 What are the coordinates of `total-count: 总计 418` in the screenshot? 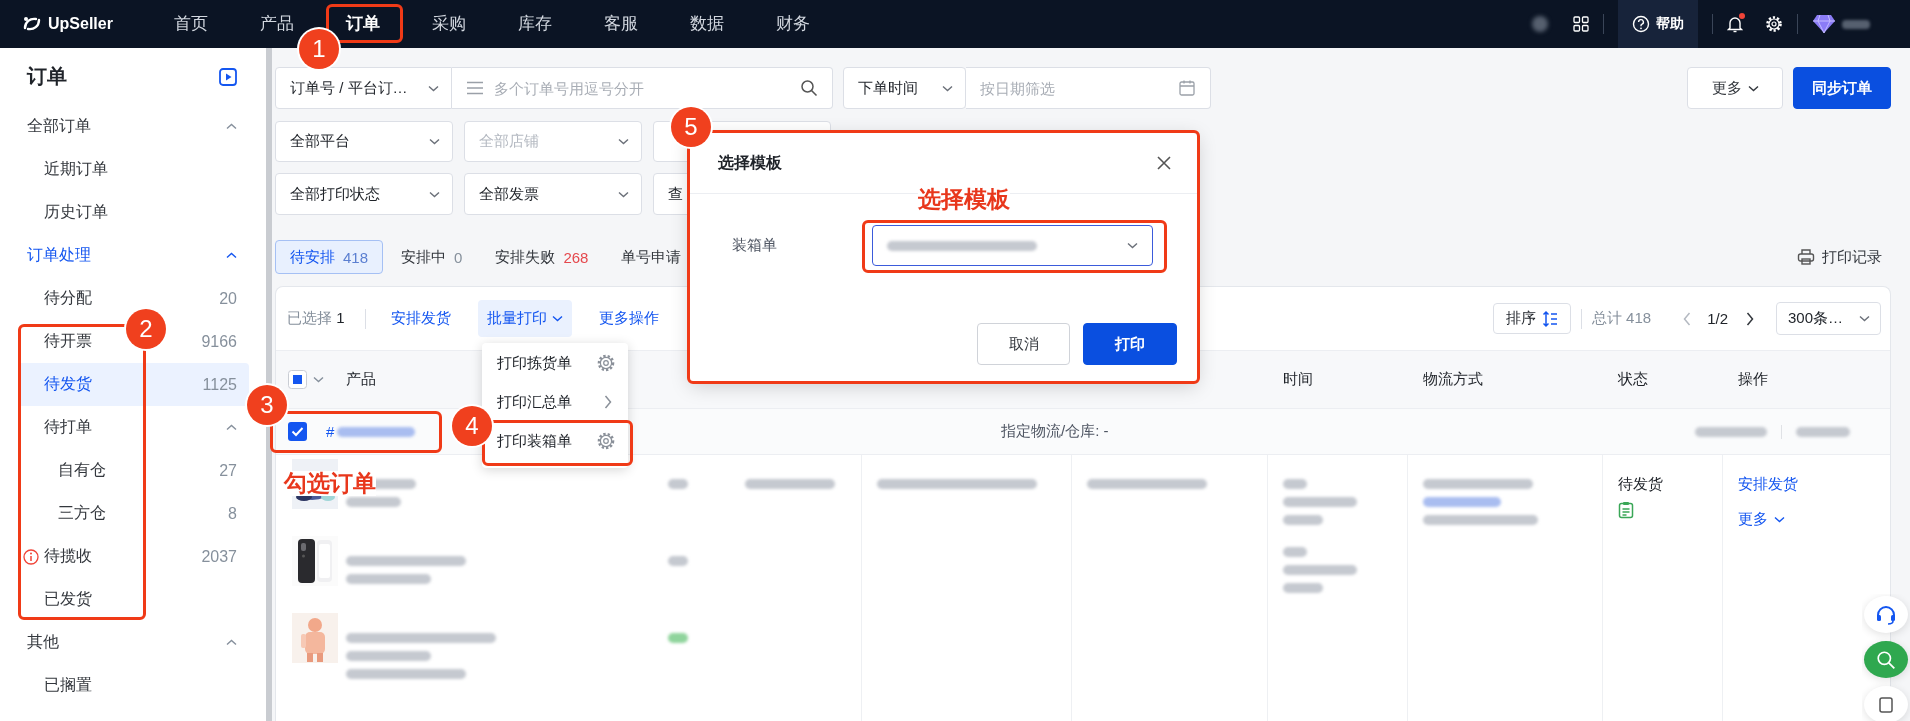 It's located at (1621, 318).